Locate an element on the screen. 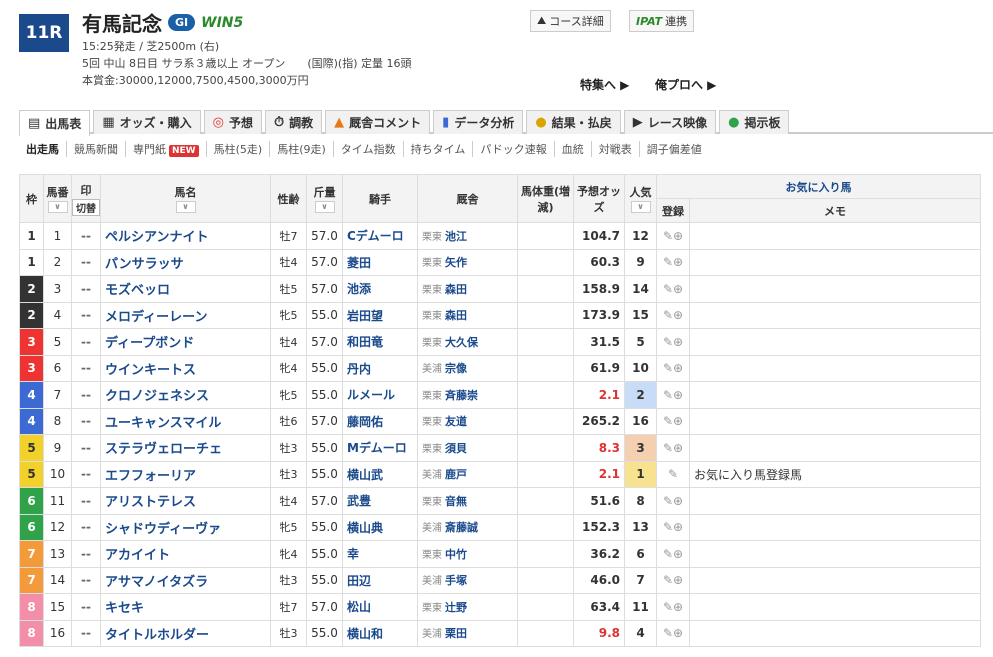 The width and height of the screenshot is (993, 657). subtab-ketto: 血統 is located at coordinates (573, 149).